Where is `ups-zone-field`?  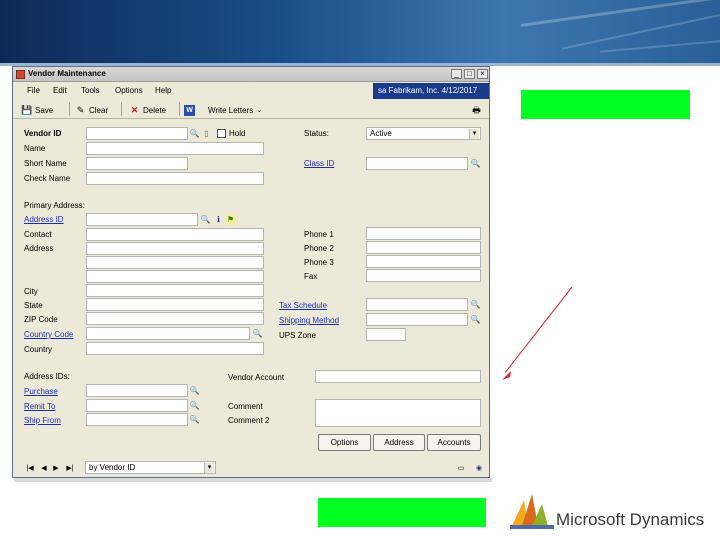
ups-zone-field is located at coordinates (386, 334).